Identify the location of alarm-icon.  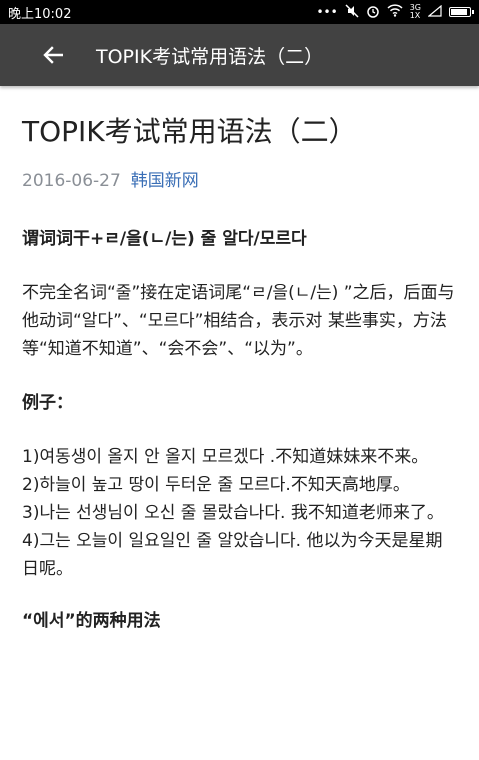
(373, 12).